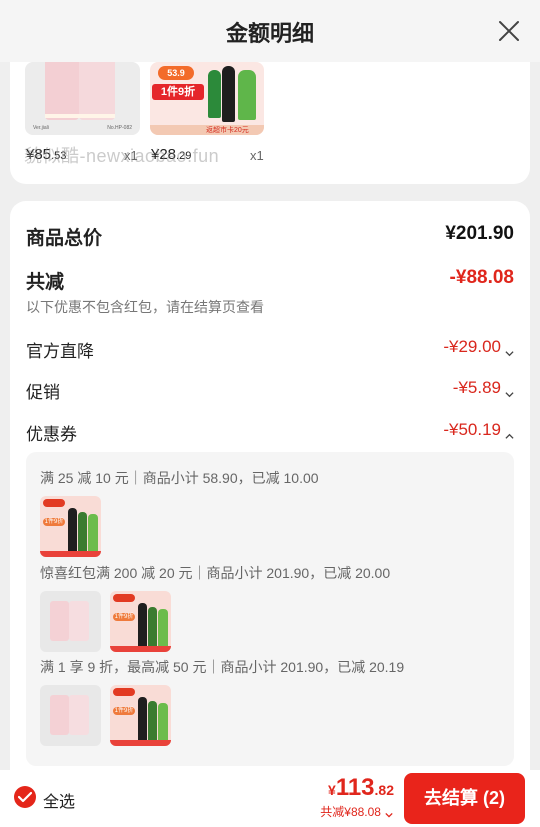 The image size is (540, 827). Describe the element at coordinates (509, 31) in the screenshot. I see `close-icon` at that location.